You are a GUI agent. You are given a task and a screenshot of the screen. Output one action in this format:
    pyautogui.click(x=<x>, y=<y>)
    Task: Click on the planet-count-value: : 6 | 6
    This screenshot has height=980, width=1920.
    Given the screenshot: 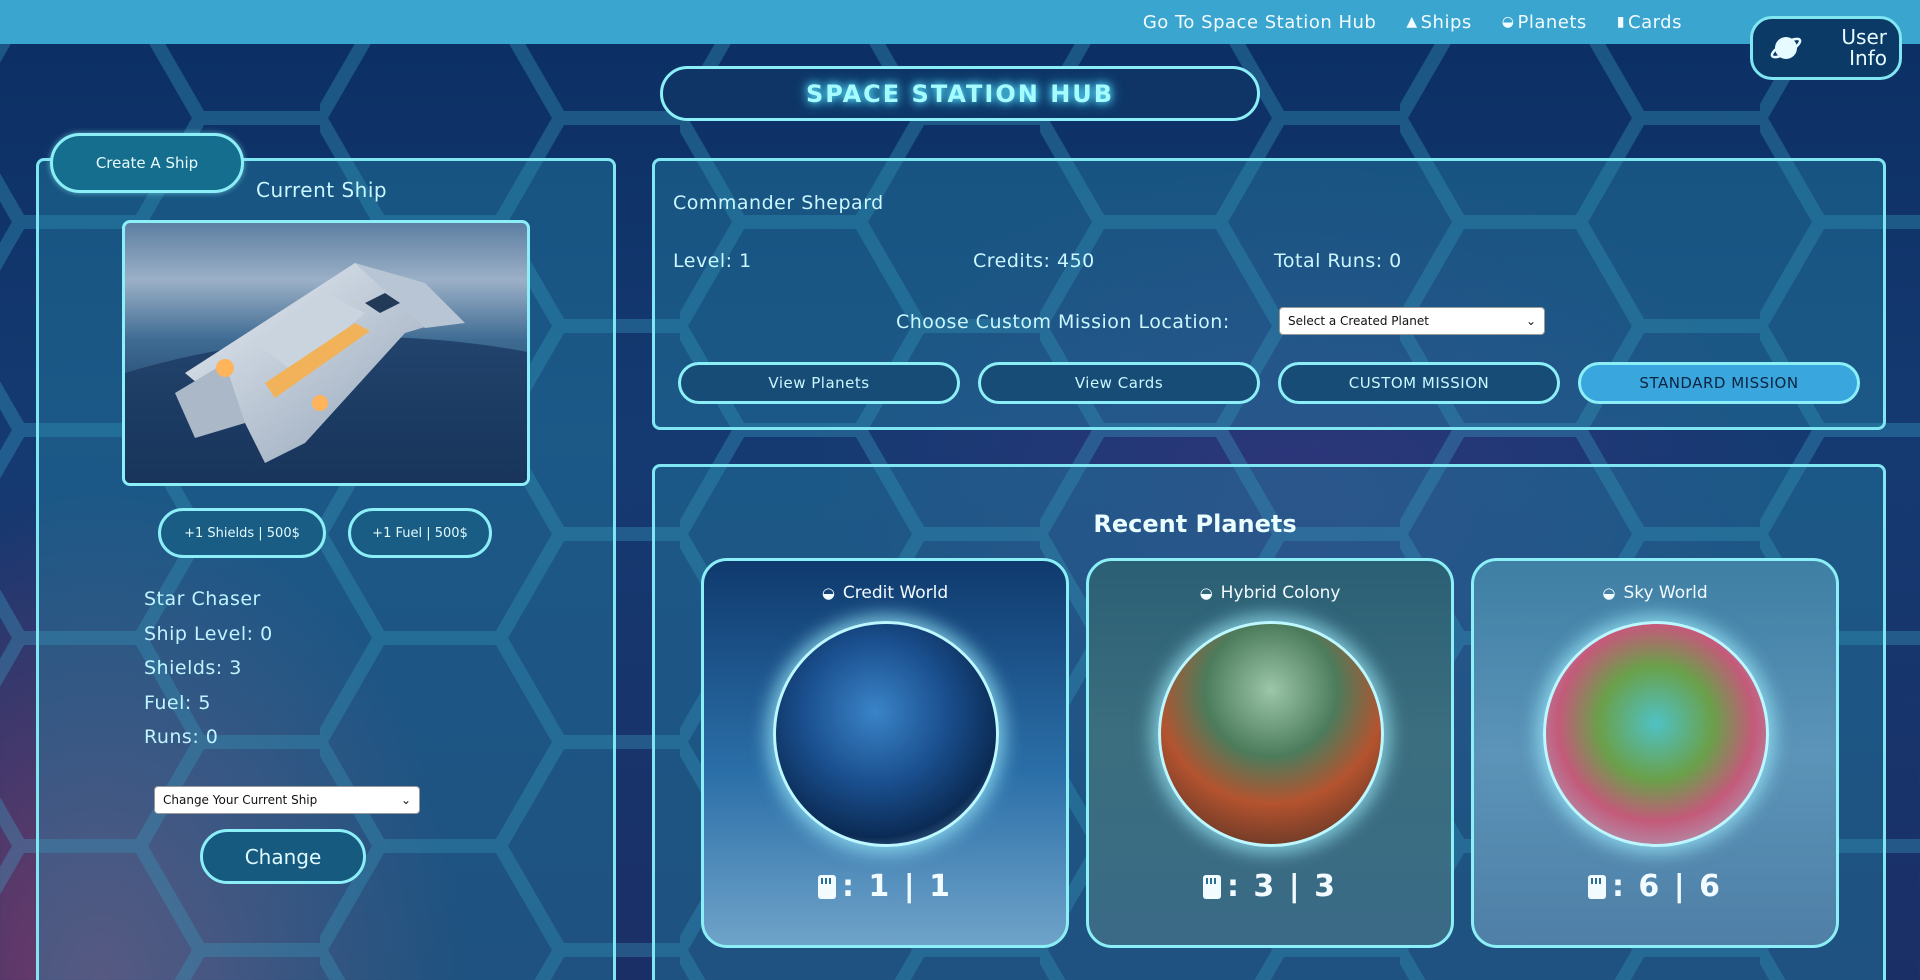 What is the action you would take?
    pyautogui.click(x=1667, y=886)
    